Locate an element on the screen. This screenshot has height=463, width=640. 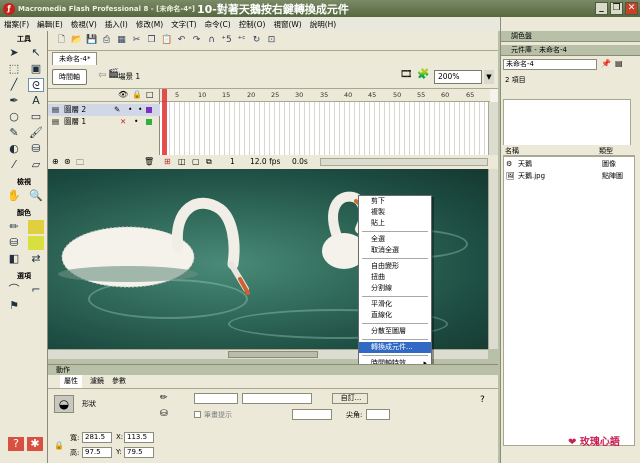
actions-panel-header: 動作 is located at coordinates (273, 369).